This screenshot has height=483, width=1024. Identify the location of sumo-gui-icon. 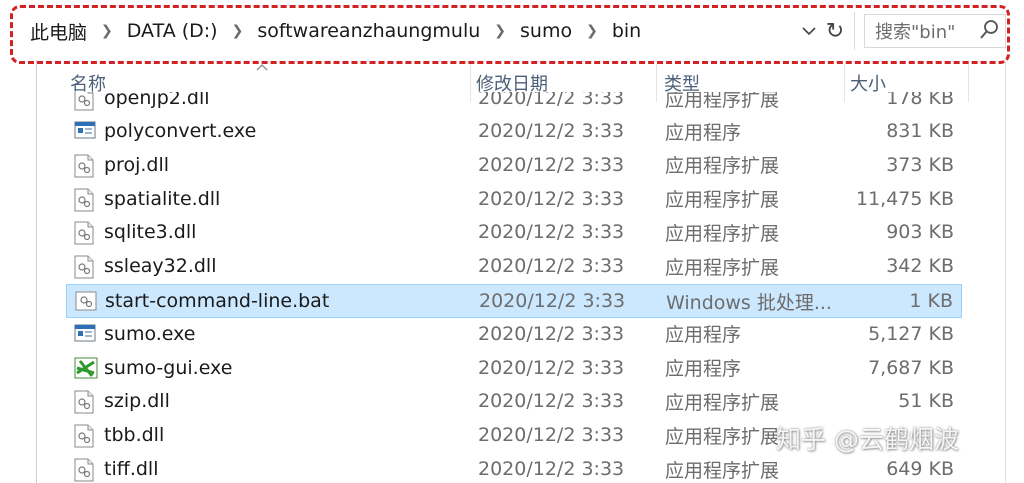
(86, 369).